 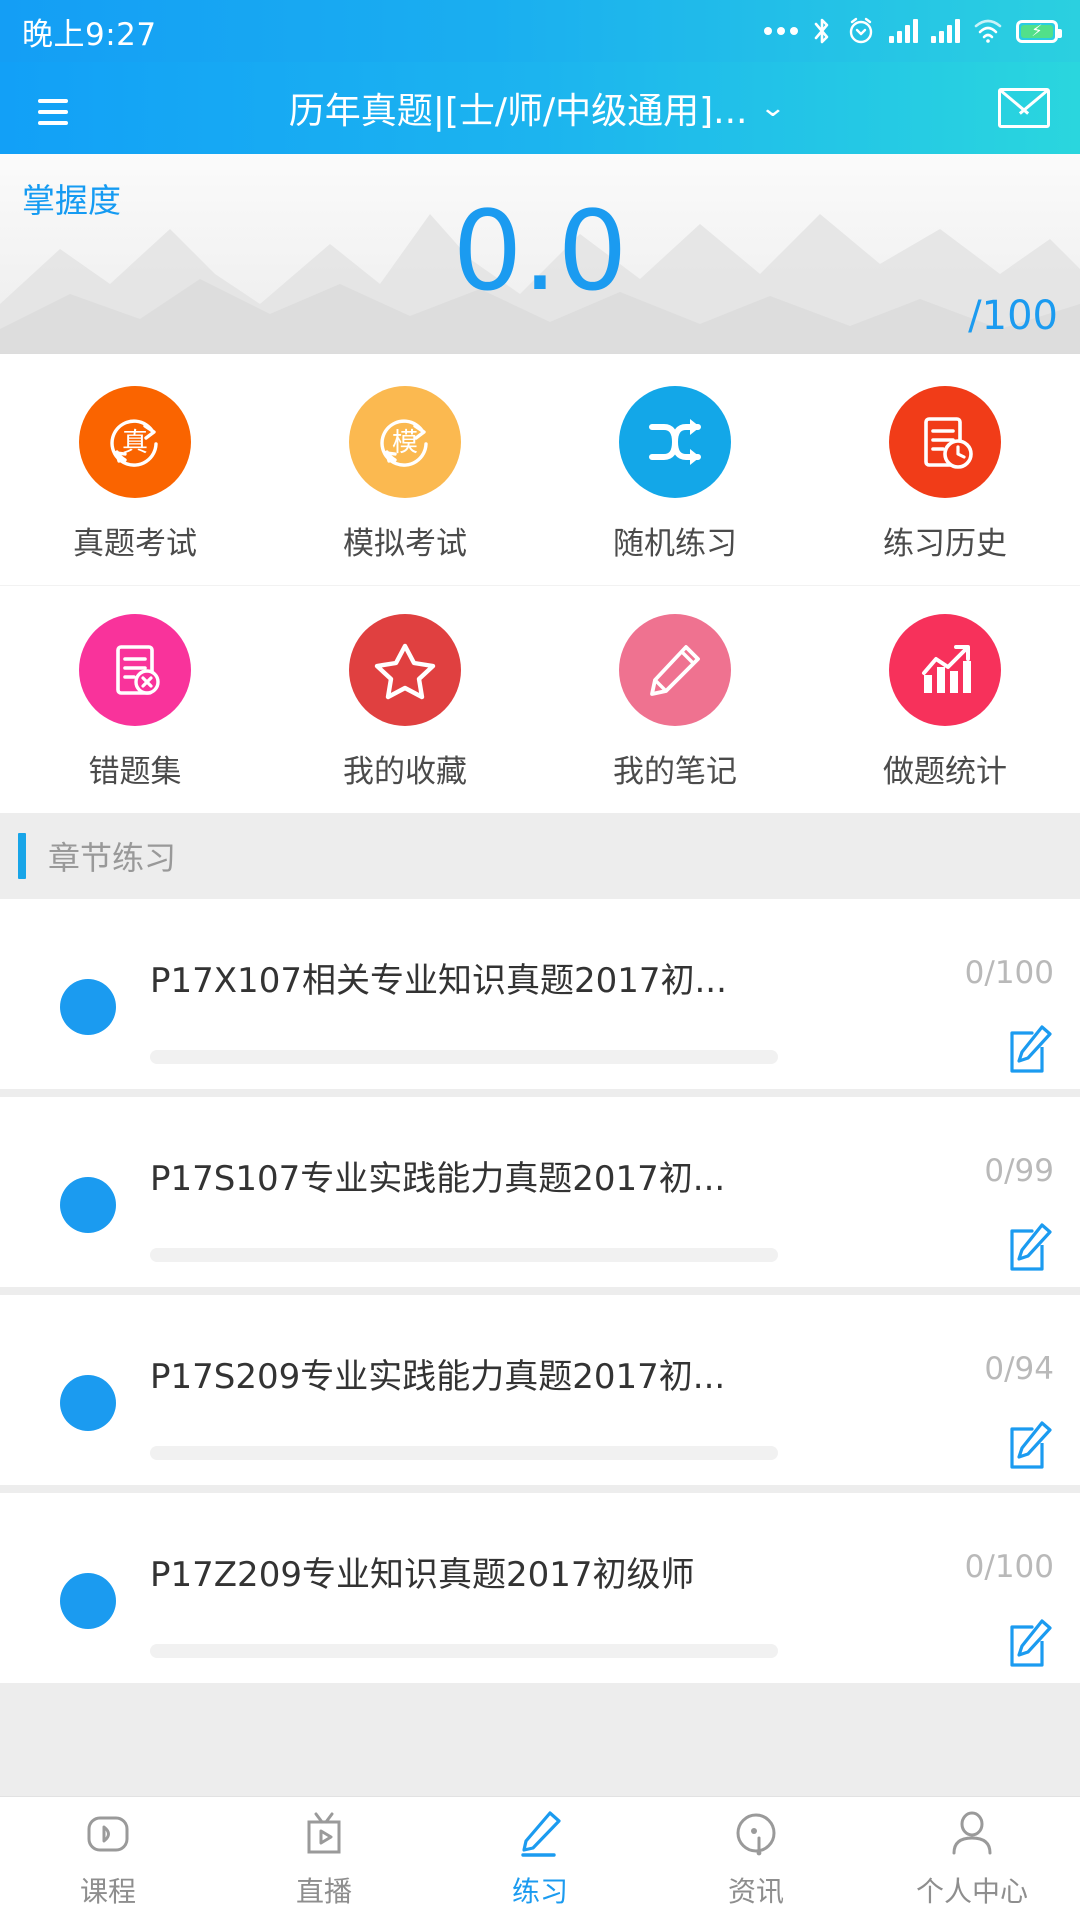 I want to click on wrong-question-icon, so click(x=135, y=670).